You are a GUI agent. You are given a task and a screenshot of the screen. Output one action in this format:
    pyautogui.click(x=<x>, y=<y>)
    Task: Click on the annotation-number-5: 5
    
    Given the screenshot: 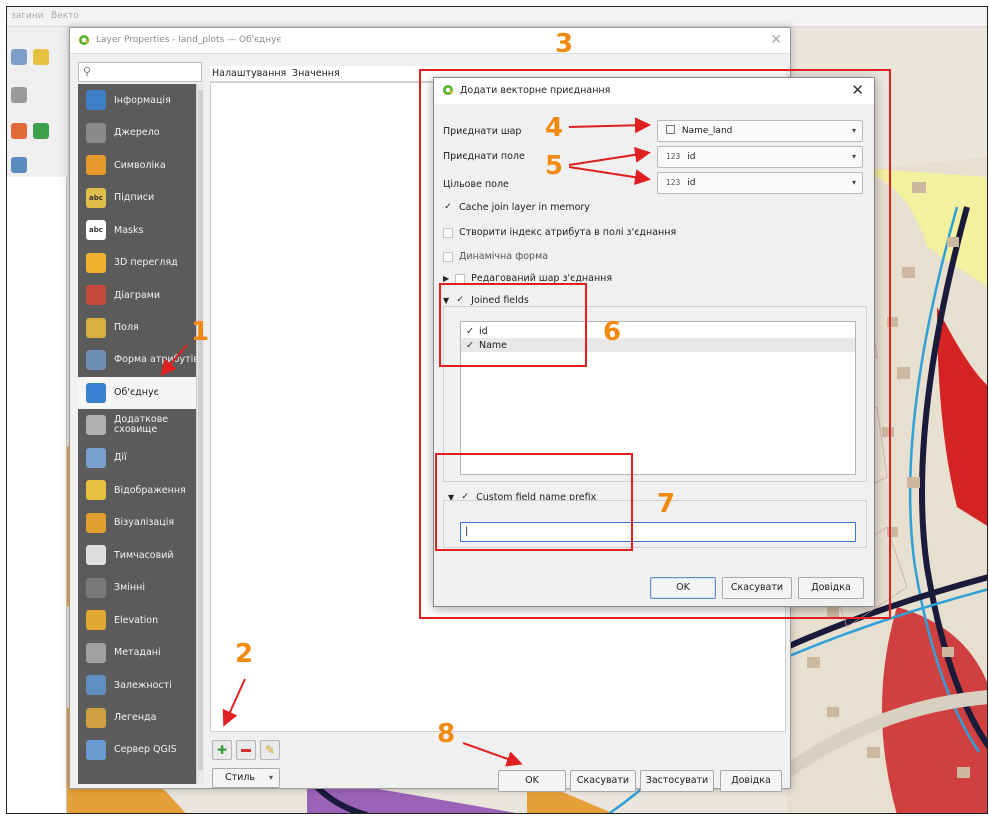 What is the action you would take?
    pyautogui.click(x=554, y=166)
    